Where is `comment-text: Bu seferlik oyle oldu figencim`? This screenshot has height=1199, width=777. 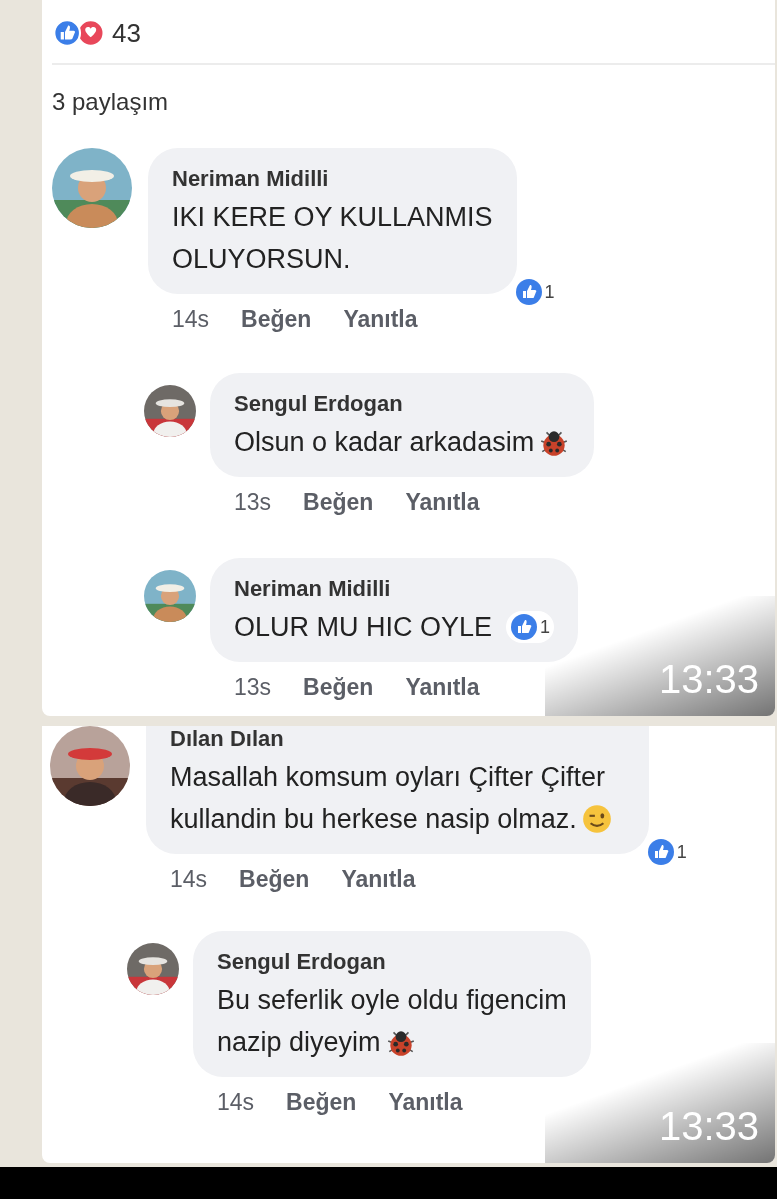
comment-text: Bu seferlik oyle oldu figencim is located at coordinates (392, 1000).